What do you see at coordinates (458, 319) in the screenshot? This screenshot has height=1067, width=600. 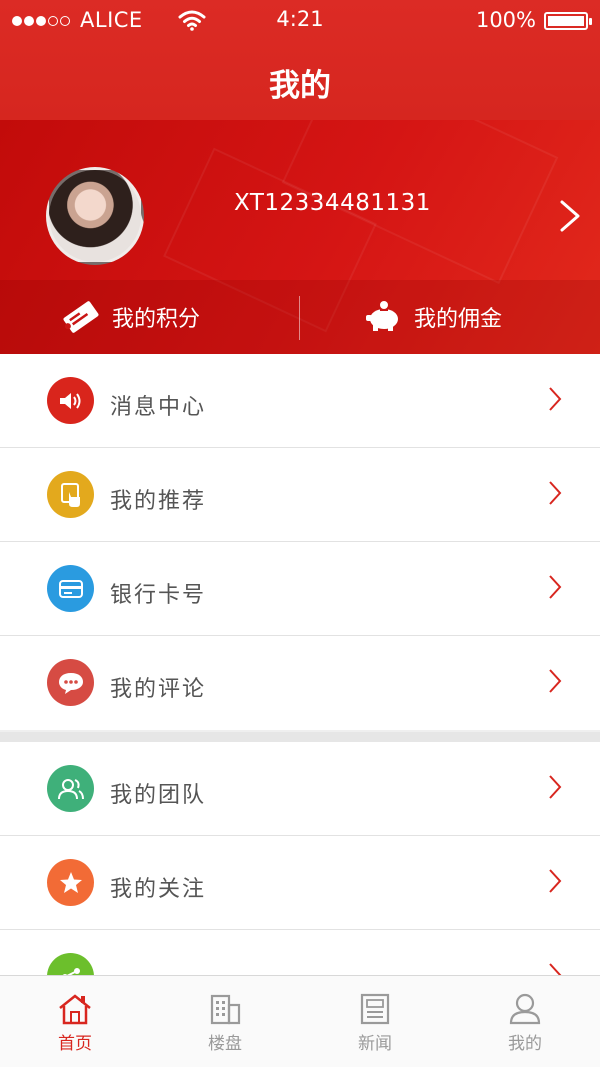 I see `my-commission-label: 我的佣金` at bounding box center [458, 319].